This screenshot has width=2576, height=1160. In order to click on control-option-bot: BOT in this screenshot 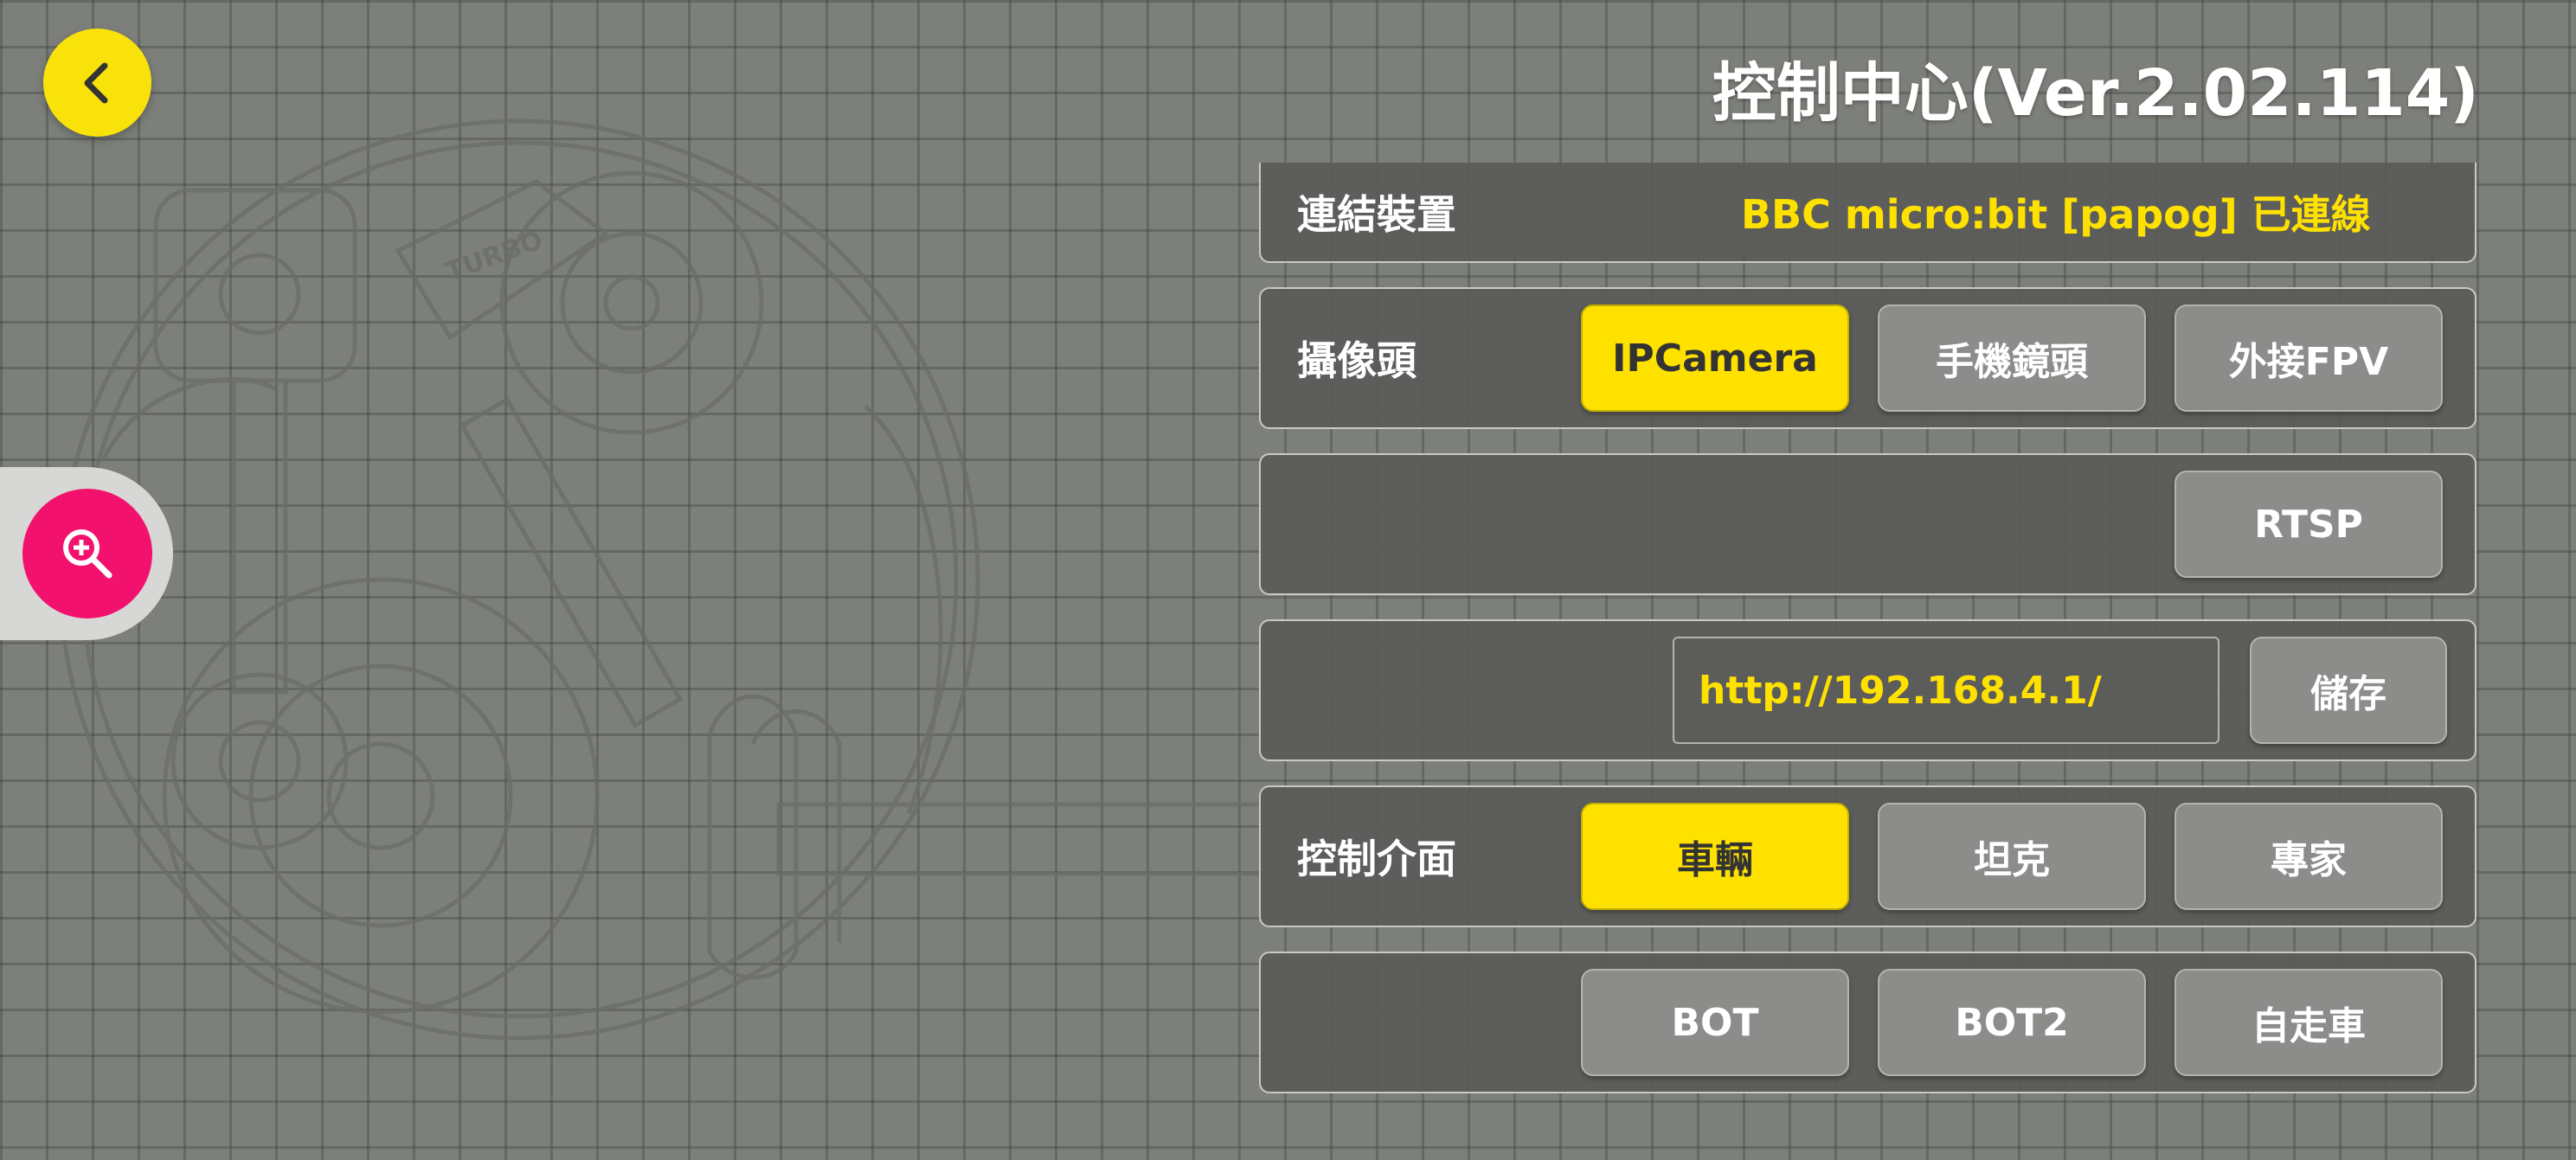, I will do `click(1715, 1022)`.